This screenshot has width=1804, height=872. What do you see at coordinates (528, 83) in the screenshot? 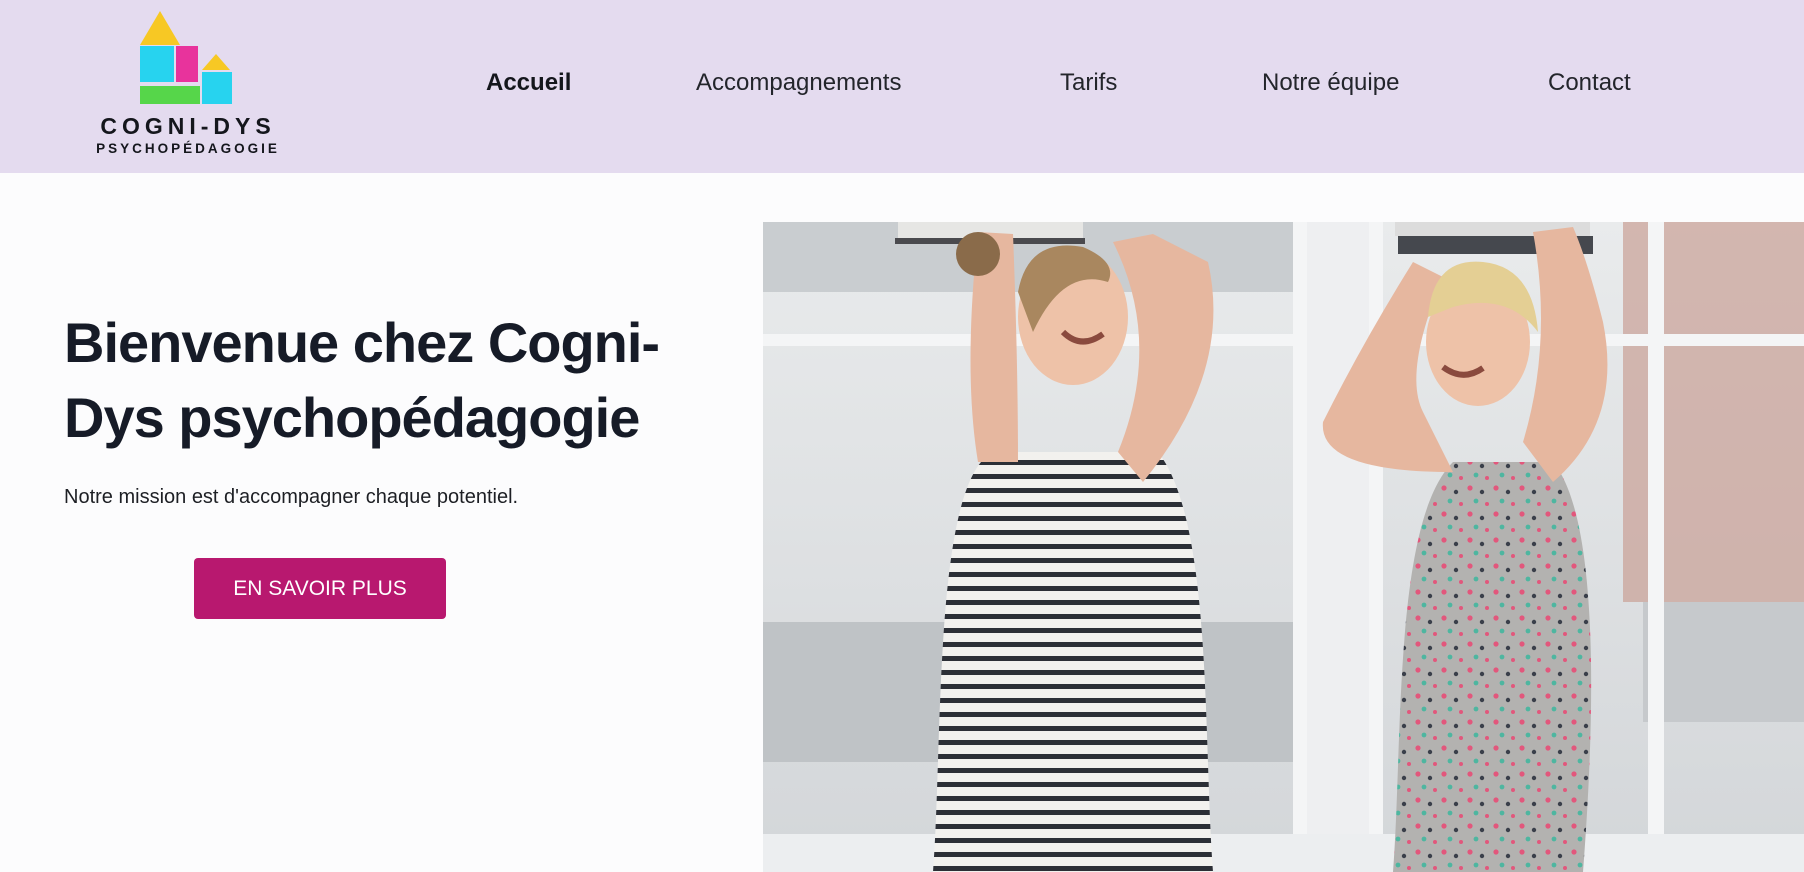
I see `nav-item-accueil: Accueil` at bounding box center [528, 83].